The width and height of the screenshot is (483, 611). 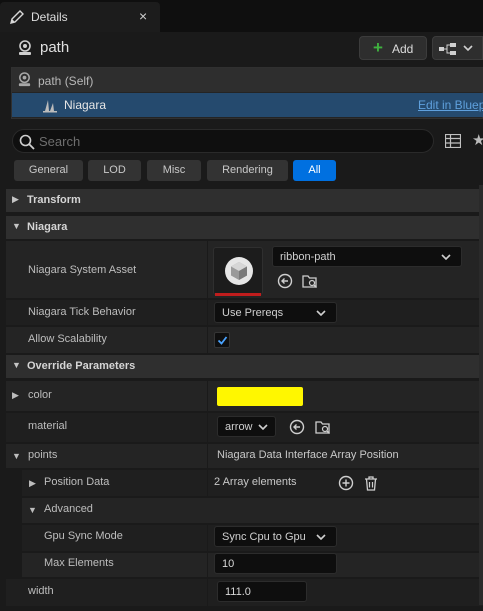 What do you see at coordinates (255, 482) in the screenshot?
I see `position-data-value: 2 Array elements` at bounding box center [255, 482].